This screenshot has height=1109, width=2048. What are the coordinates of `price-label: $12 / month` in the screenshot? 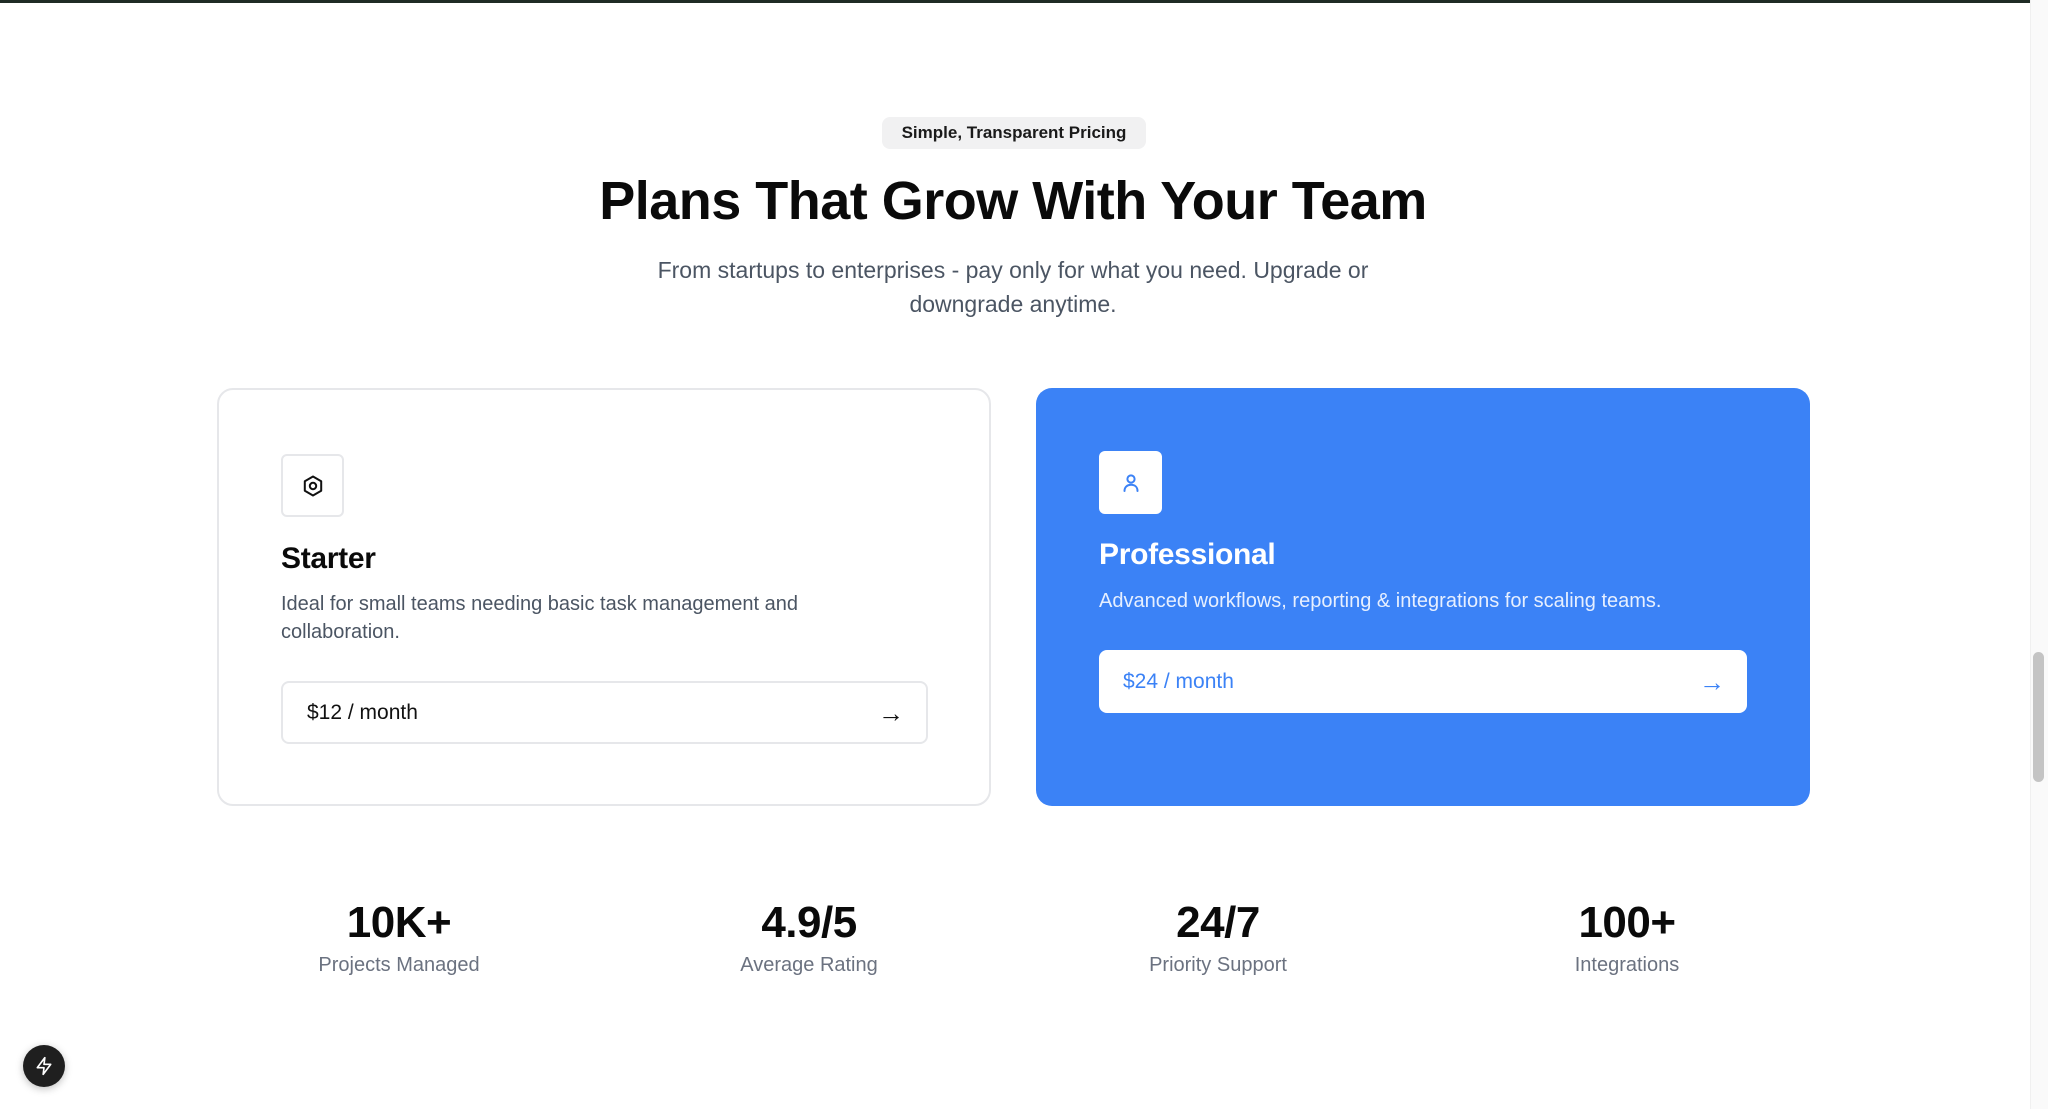 It's located at (362, 712).